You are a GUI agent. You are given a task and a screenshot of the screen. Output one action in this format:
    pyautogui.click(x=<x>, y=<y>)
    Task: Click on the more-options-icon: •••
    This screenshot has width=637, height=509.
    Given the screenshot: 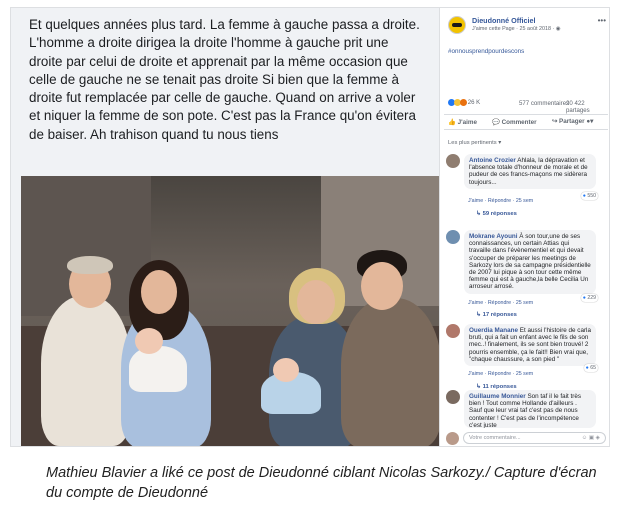 What is the action you would take?
    pyautogui.click(x=602, y=20)
    